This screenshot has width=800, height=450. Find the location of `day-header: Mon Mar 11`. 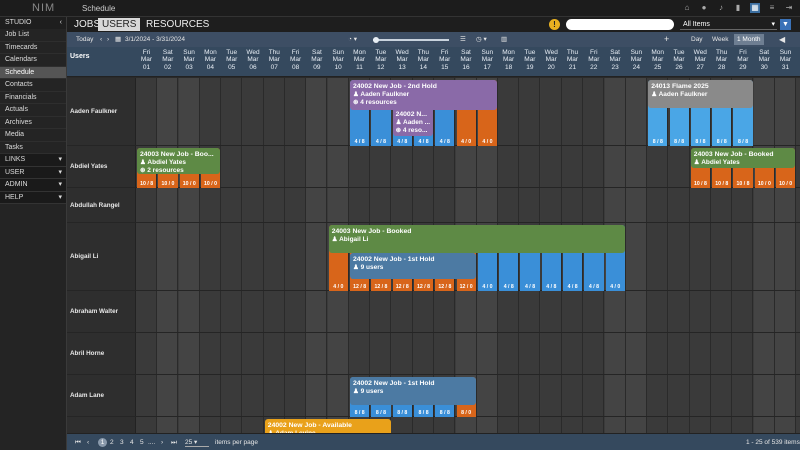

day-header: Mon Mar 11 is located at coordinates (359, 60).